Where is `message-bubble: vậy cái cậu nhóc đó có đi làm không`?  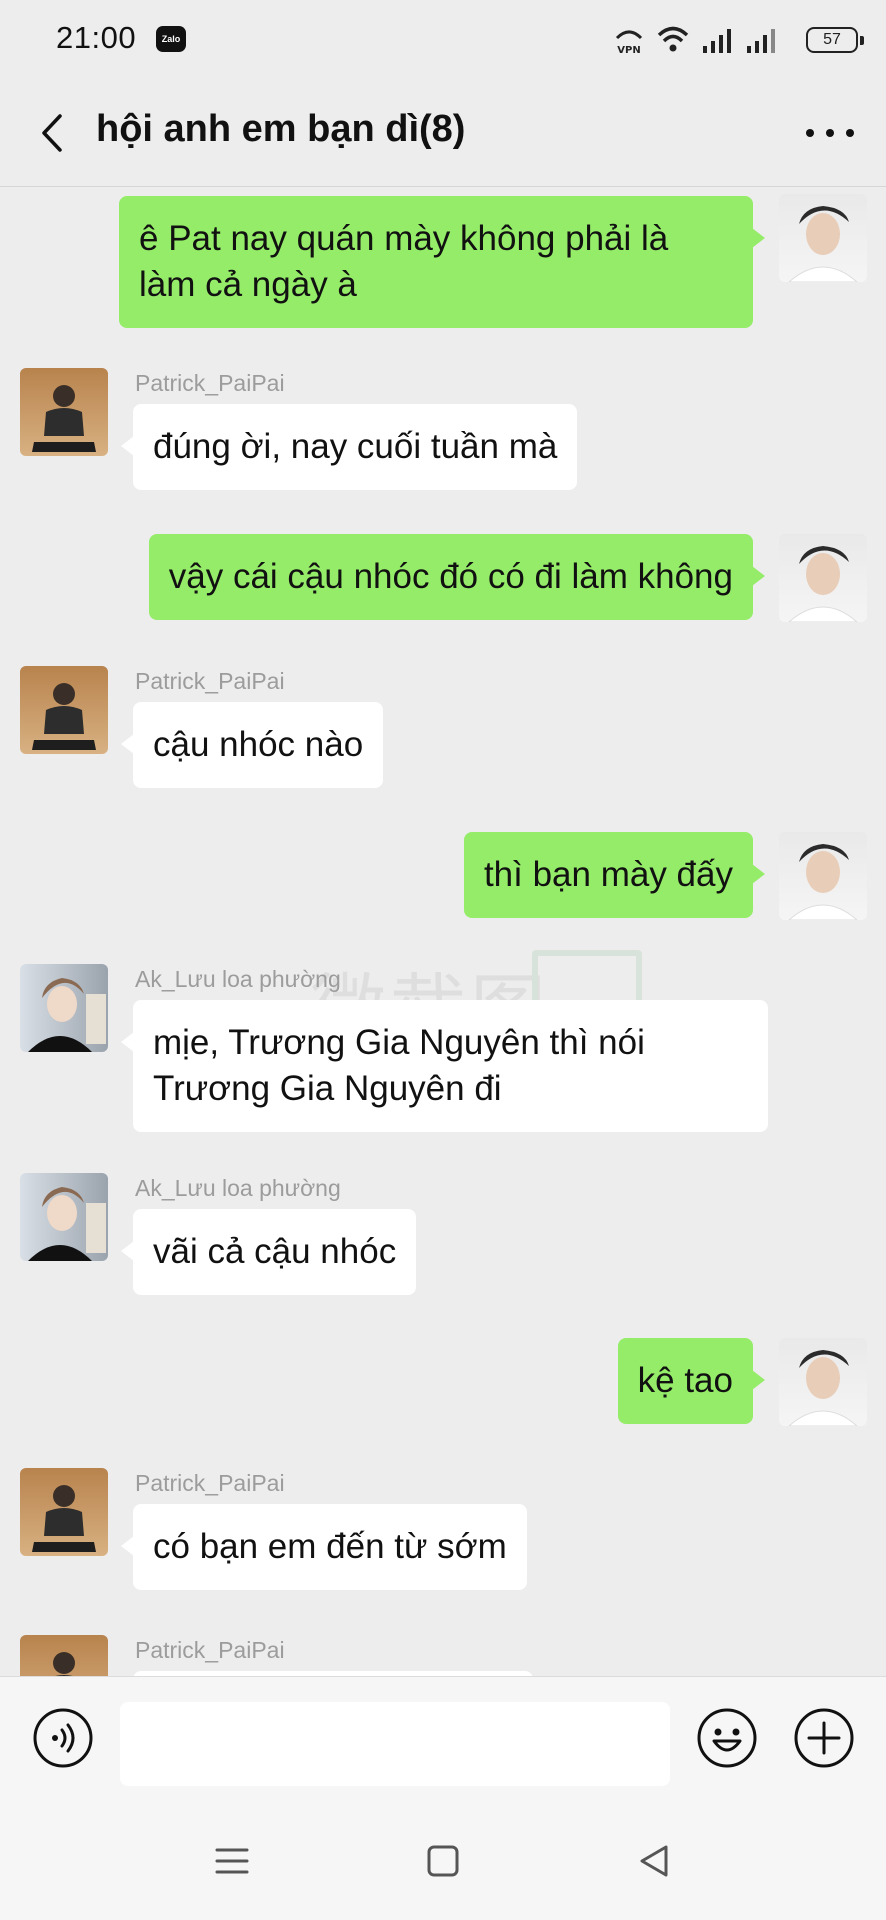 message-bubble: vậy cái cậu nhóc đó có đi làm không is located at coordinates (457, 577).